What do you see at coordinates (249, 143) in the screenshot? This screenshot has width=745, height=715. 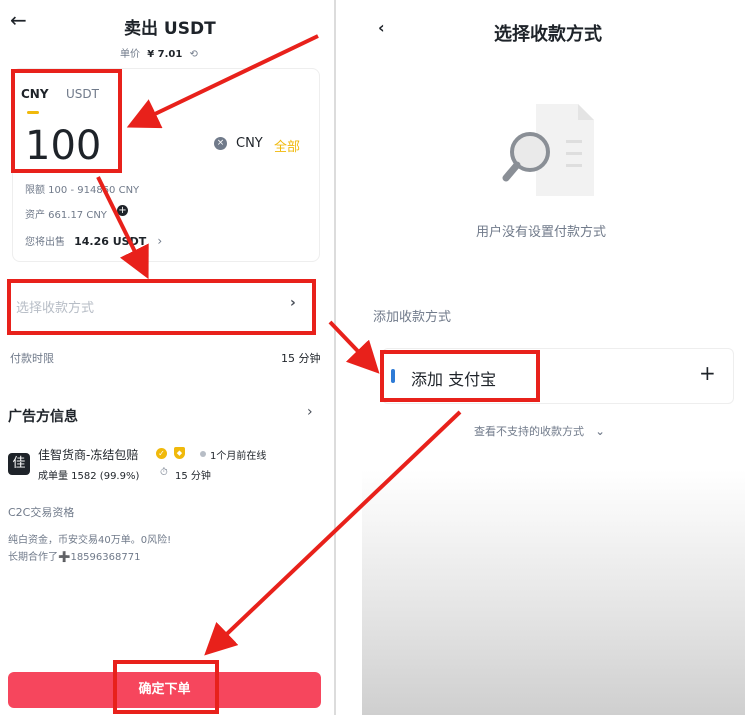 I see `currency-label: CNY` at bounding box center [249, 143].